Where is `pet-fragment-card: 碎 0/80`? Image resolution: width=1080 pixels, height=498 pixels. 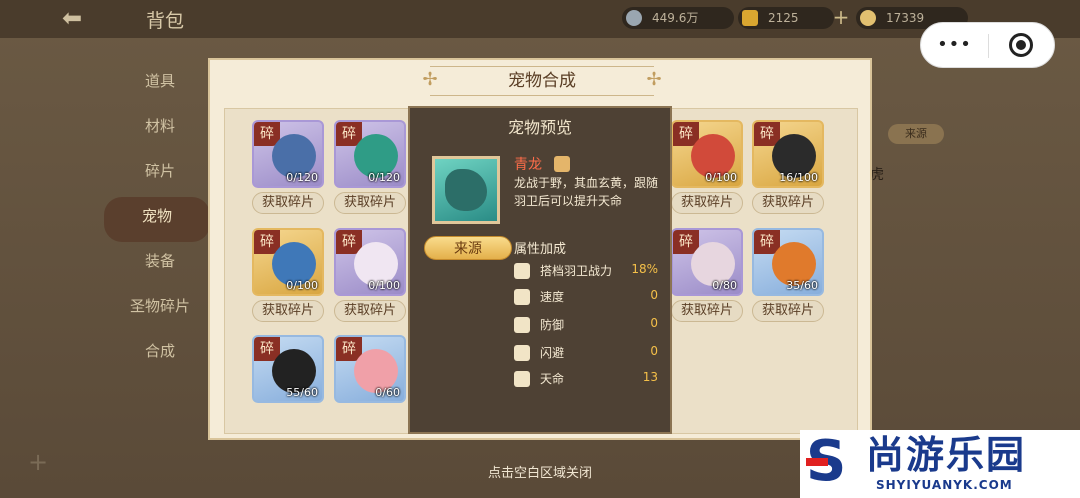 pet-fragment-card: 碎 0/80 is located at coordinates (707, 262).